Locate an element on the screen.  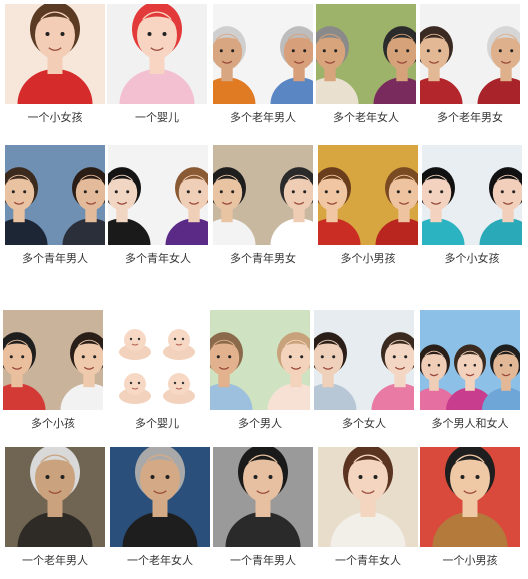
grid-cell: 多个小女孩 is located at coordinates (473, 210).